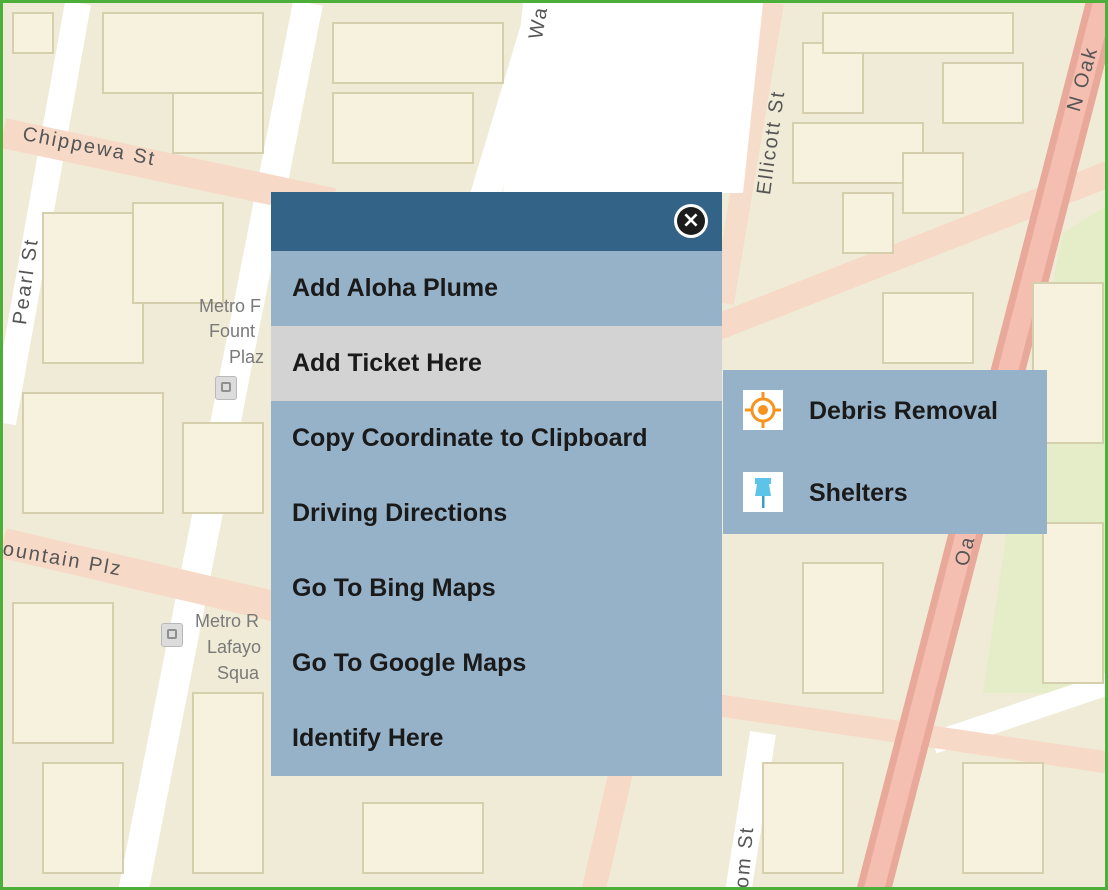 This screenshot has width=1108, height=890. Describe the element at coordinates (858, 493) in the screenshot. I see `submenu-item-label: Shelters` at that location.